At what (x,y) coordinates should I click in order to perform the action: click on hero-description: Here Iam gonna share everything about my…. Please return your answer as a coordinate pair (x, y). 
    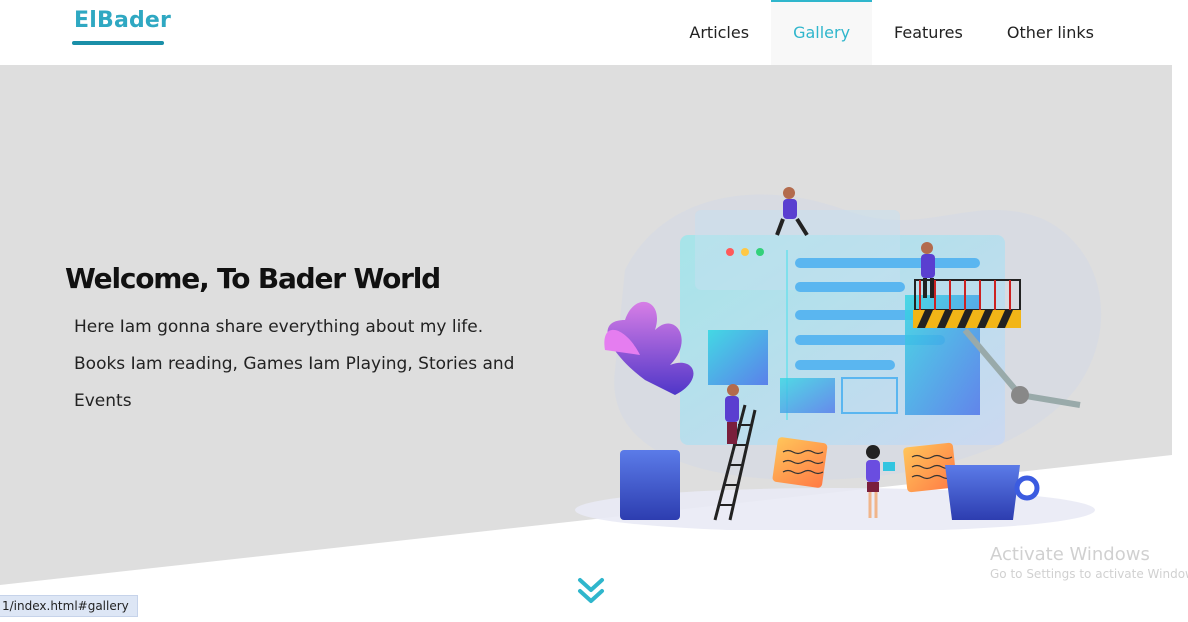
    Looking at the image, I should click on (304, 364).